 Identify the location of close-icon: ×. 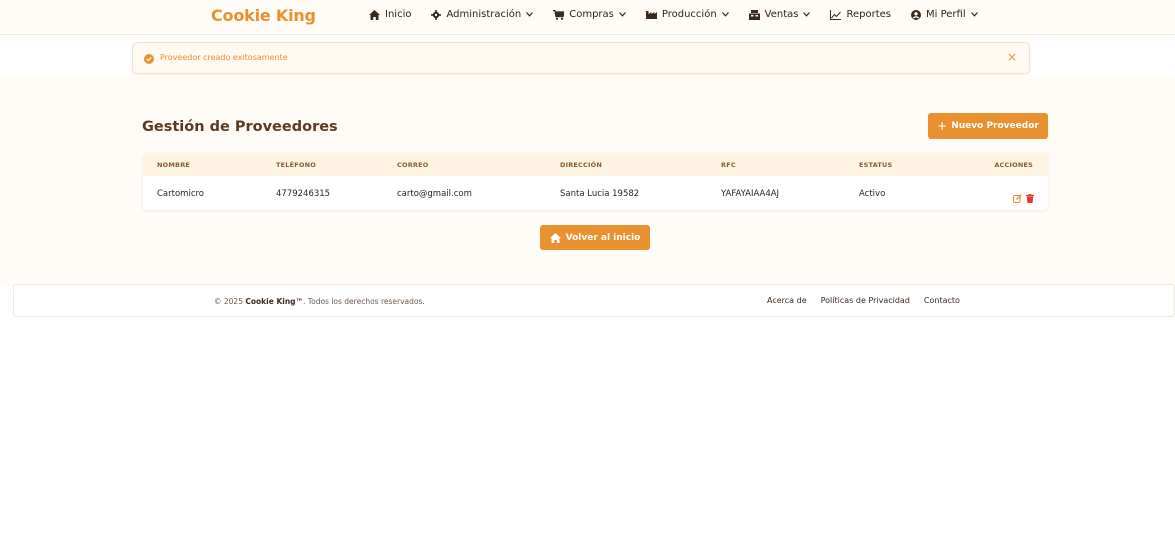
(1012, 57).